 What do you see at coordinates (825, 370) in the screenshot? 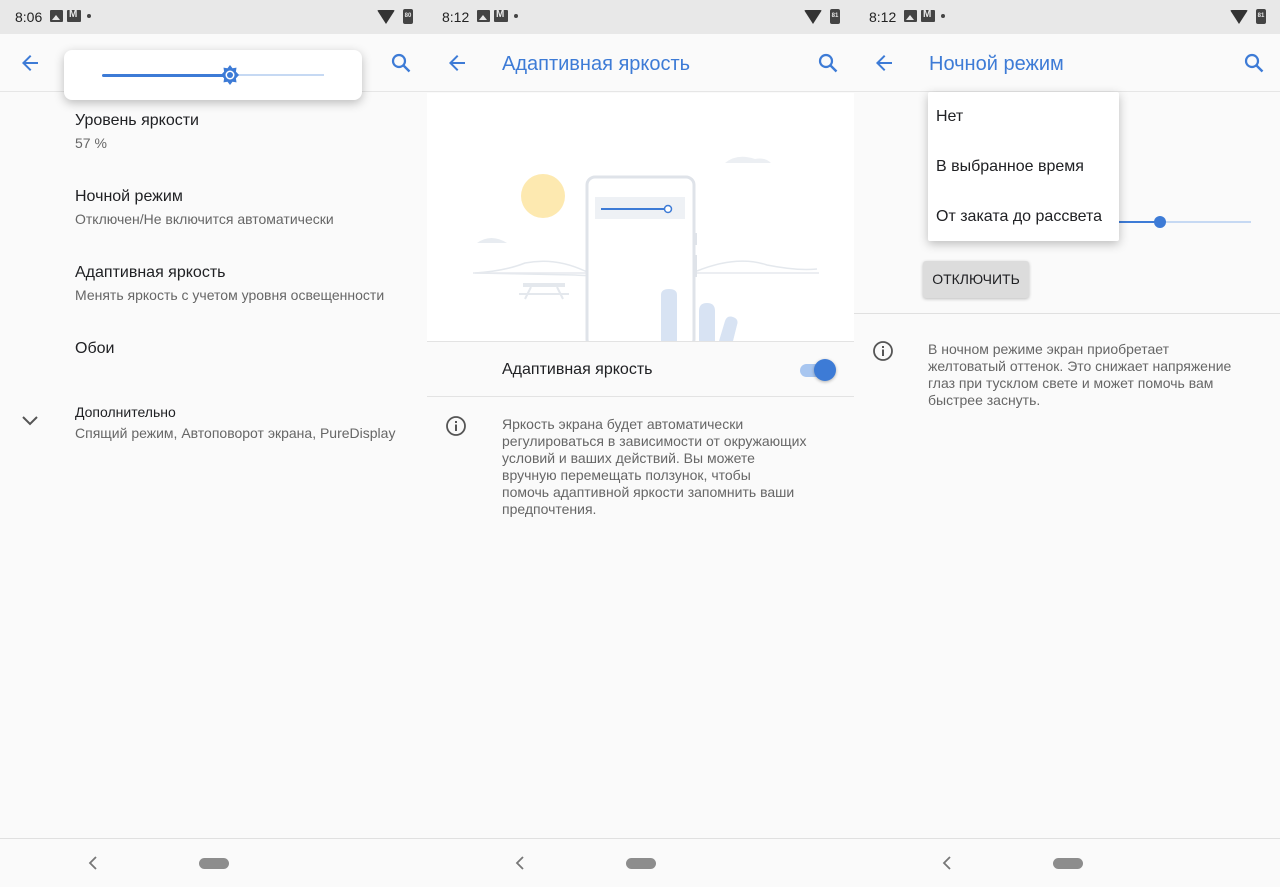
I see `switch-thumb` at bounding box center [825, 370].